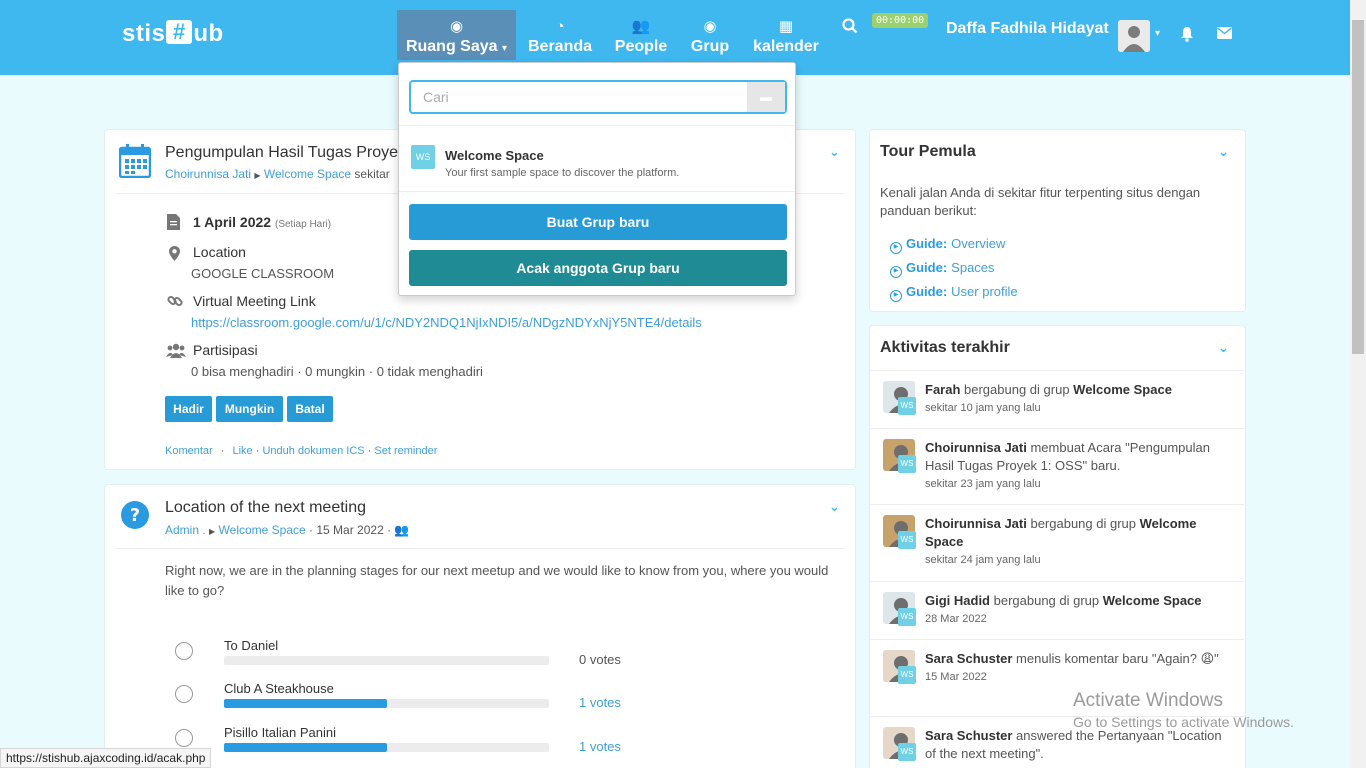 This screenshot has width=1366, height=768. What do you see at coordinates (176, 352) in the screenshot?
I see `users-icon` at bounding box center [176, 352].